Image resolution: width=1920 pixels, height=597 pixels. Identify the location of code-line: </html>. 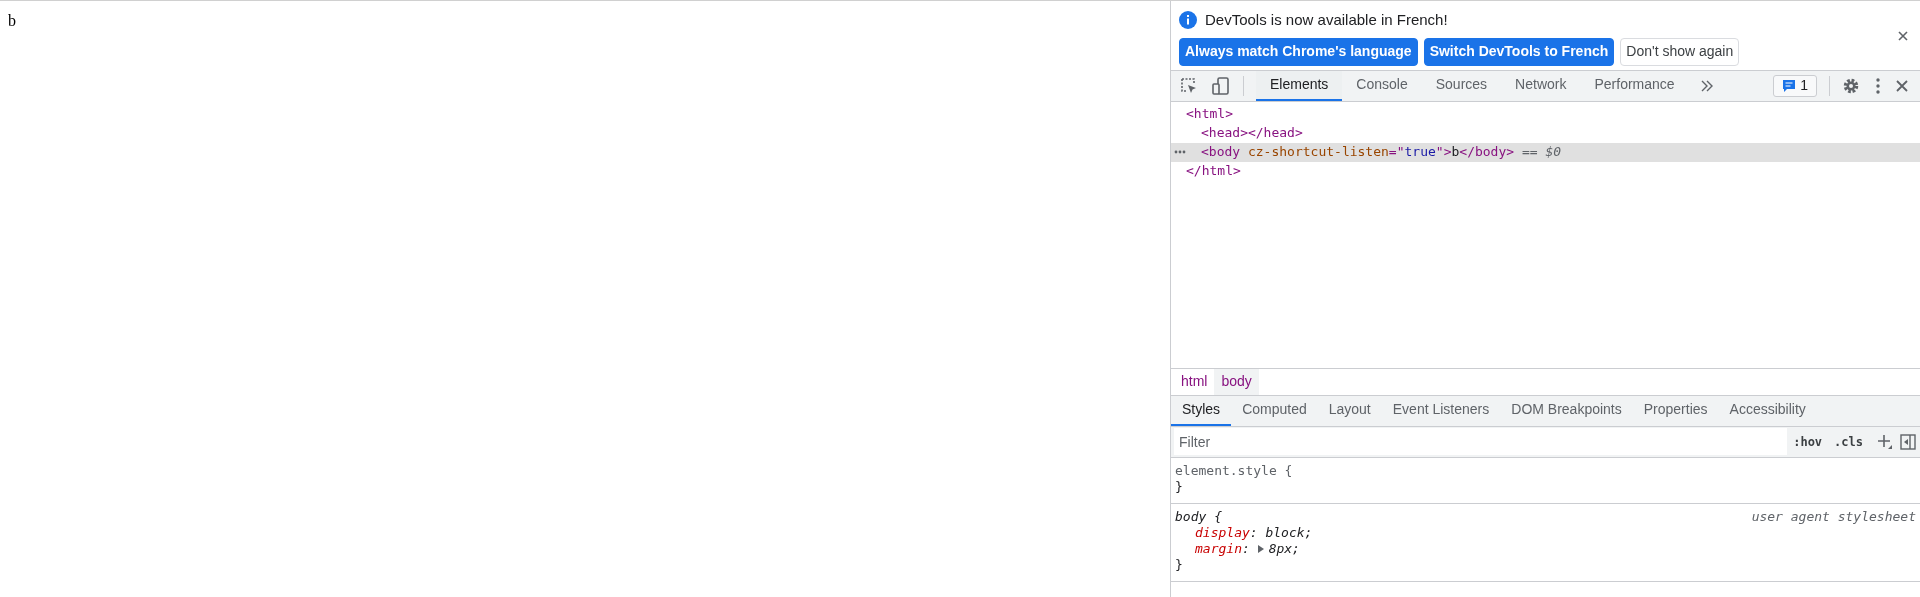
(1213, 171).